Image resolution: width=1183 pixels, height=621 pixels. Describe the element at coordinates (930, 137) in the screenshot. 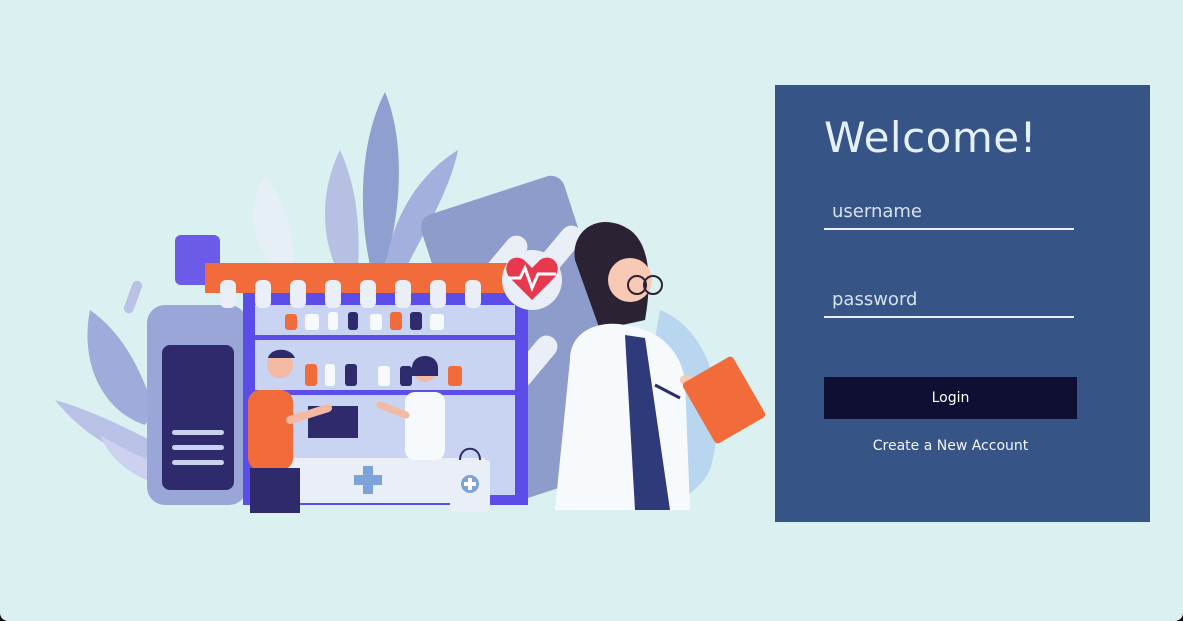

I see `welcome-title: Welcome!` at that location.